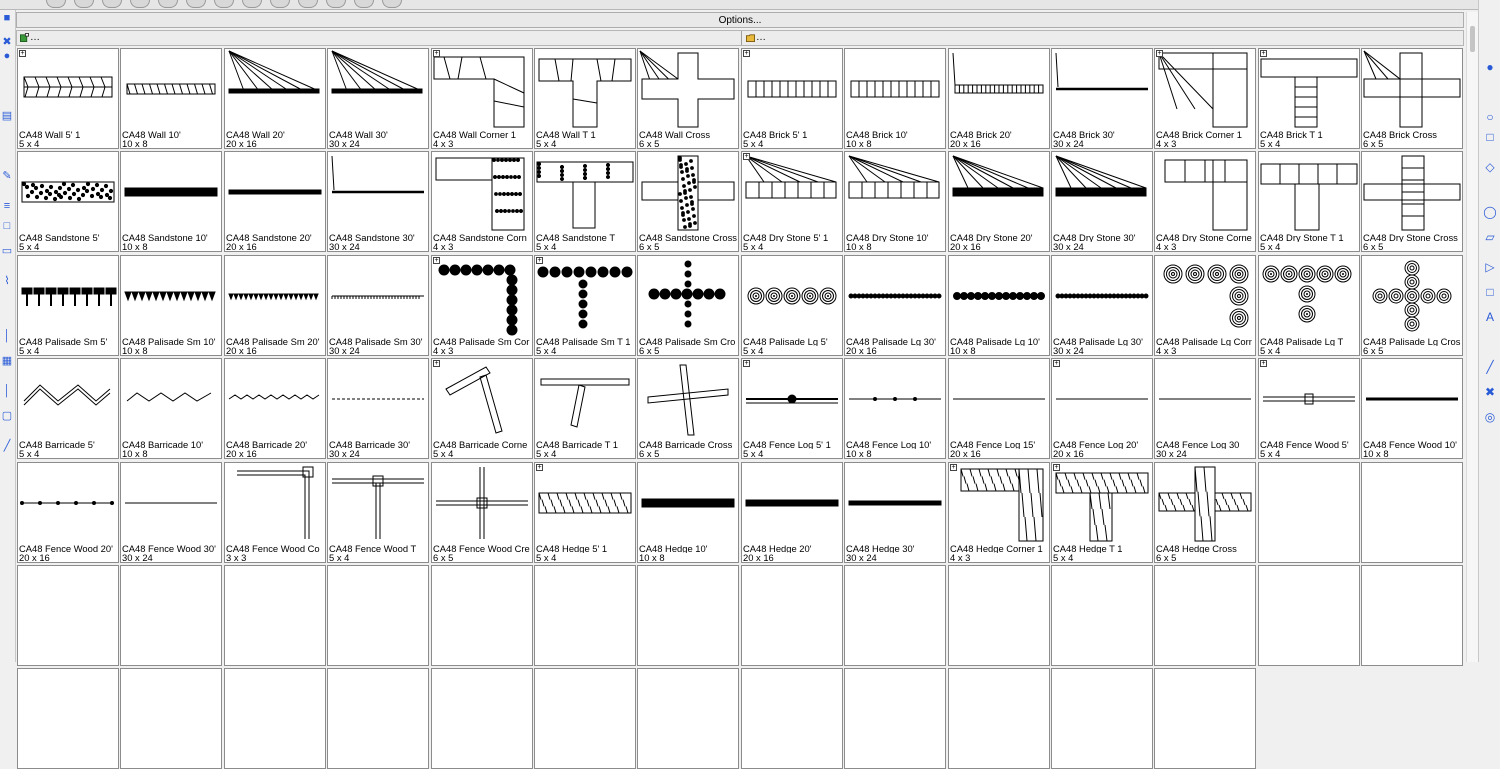 This screenshot has width=1500, height=769. What do you see at coordinates (275, 512) in the screenshot?
I see `library-item: CA48 Fence Wood Co 3 x 3` at bounding box center [275, 512].